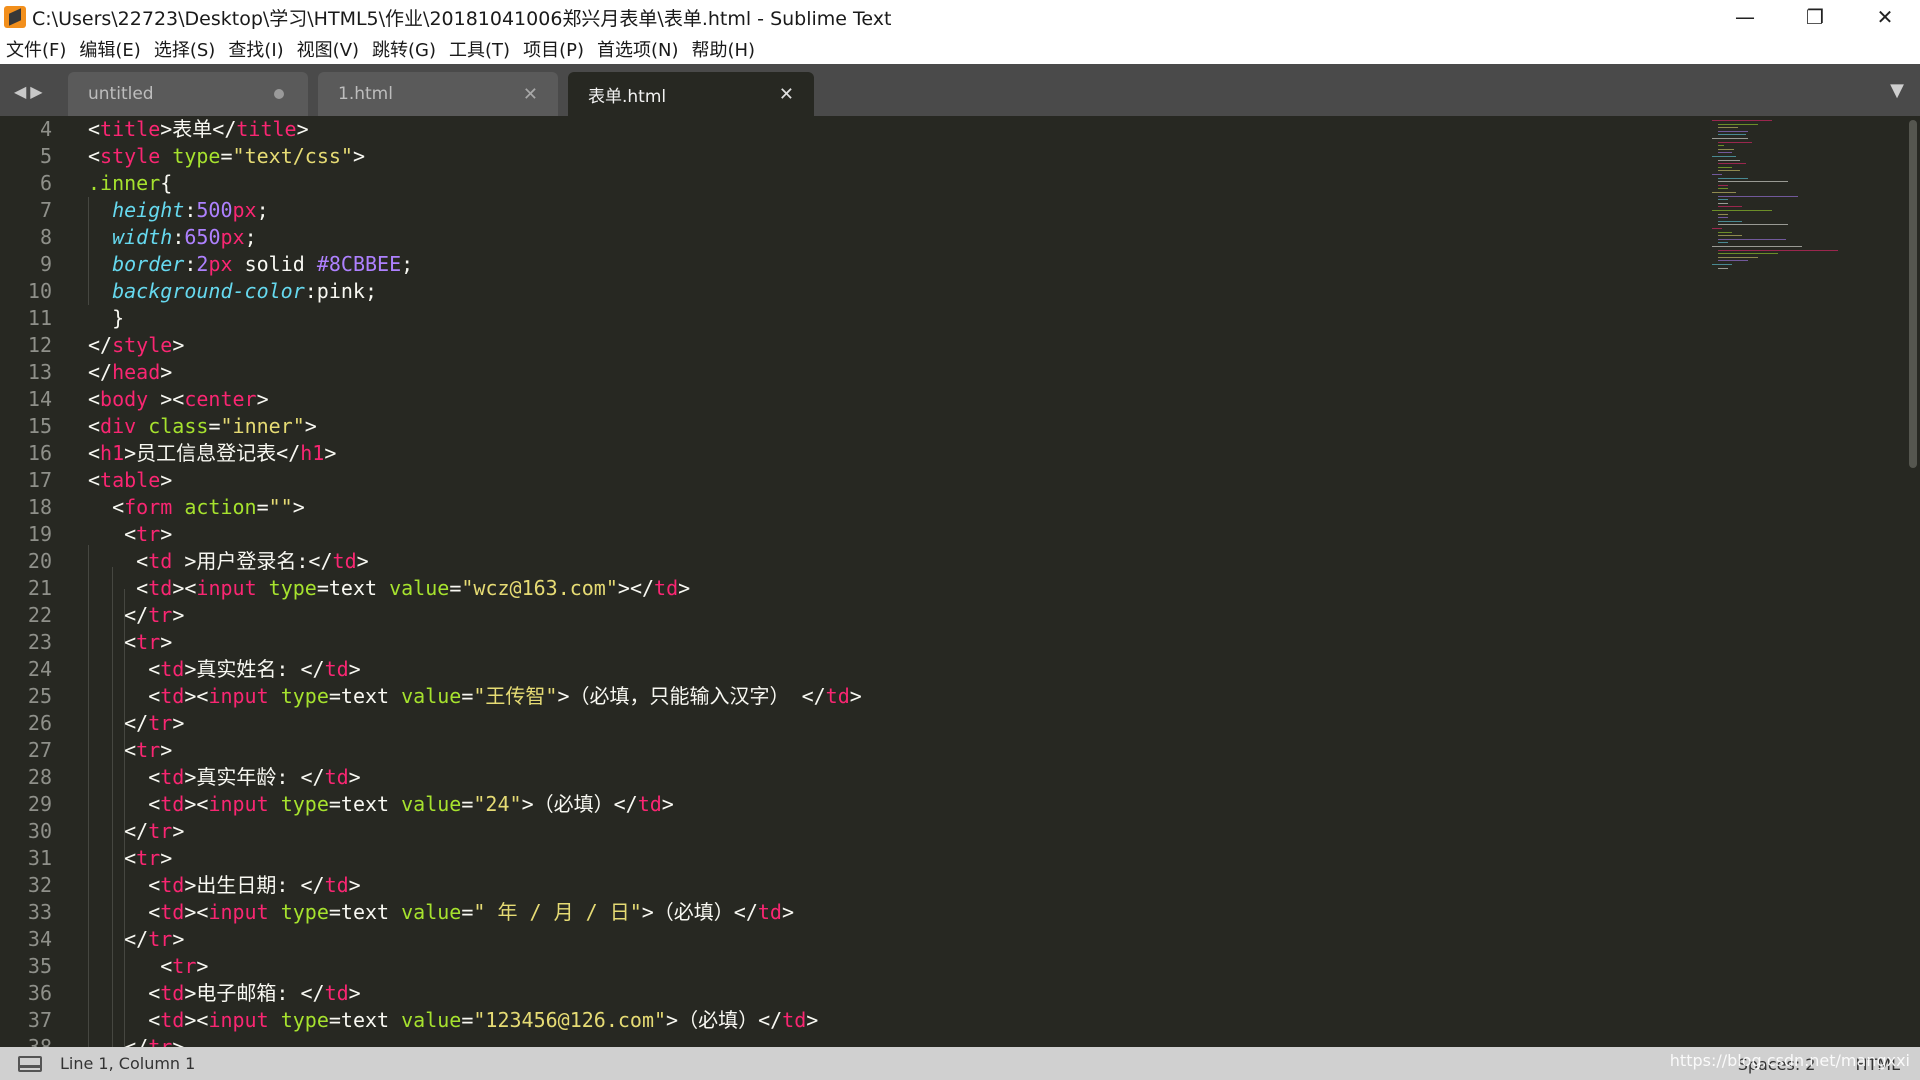 Image resolution: width=1920 pixels, height=1080 pixels. Describe the element at coordinates (128, 1063) in the screenshot. I see `cursor-position: Line 1, Column 1` at that location.